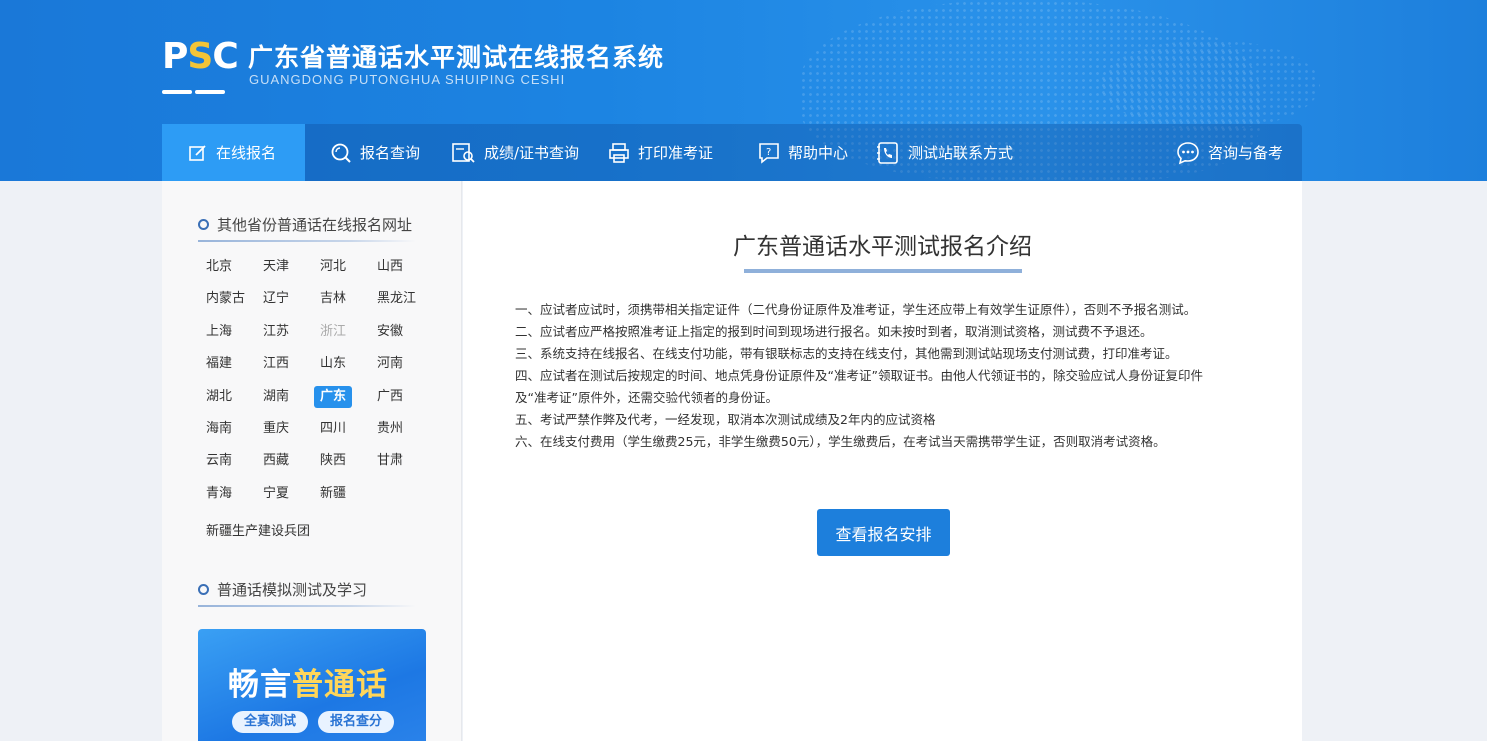 The image size is (1487, 741). Describe the element at coordinates (396, 299) in the screenshot. I see `province-link: 黑龙江` at that location.